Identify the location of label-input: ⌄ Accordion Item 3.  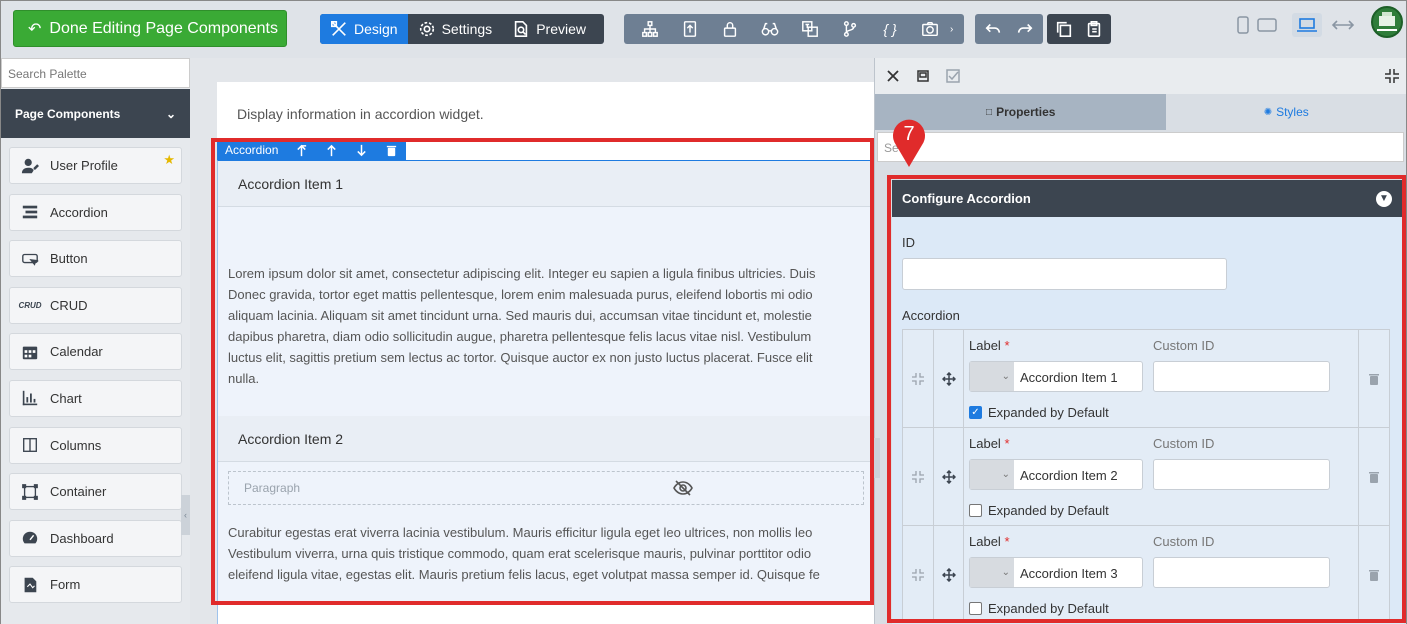
(1056, 572).